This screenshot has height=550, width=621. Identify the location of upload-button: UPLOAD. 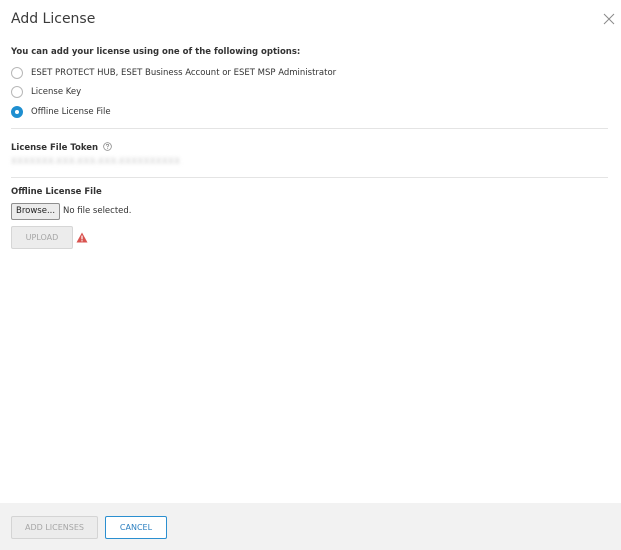
(42, 237).